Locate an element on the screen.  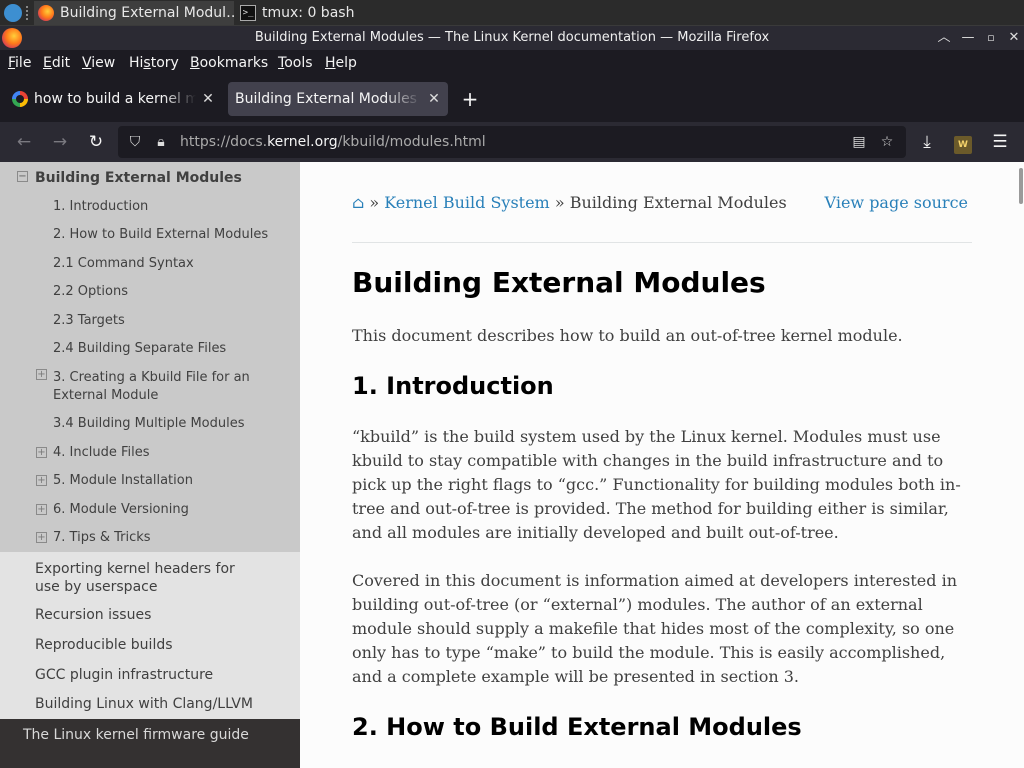
shield-icon: ⛉ is located at coordinates (135, 142).